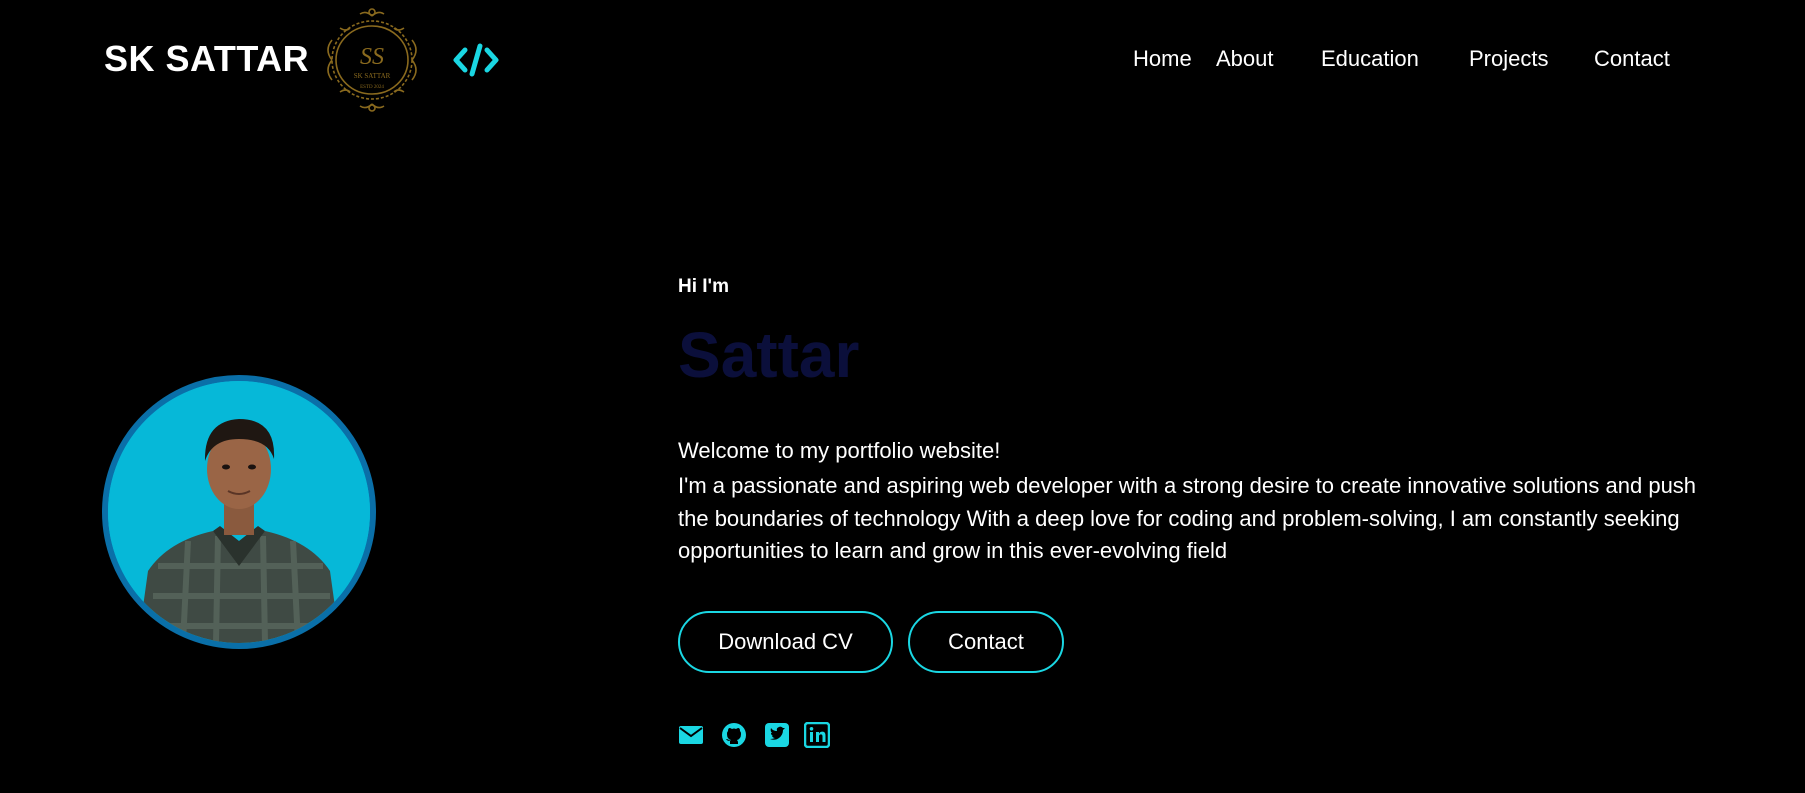  What do you see at coordinates (691, 735) in the screenshot?
I see `envelope-icon` at bounding box center [691, 735].